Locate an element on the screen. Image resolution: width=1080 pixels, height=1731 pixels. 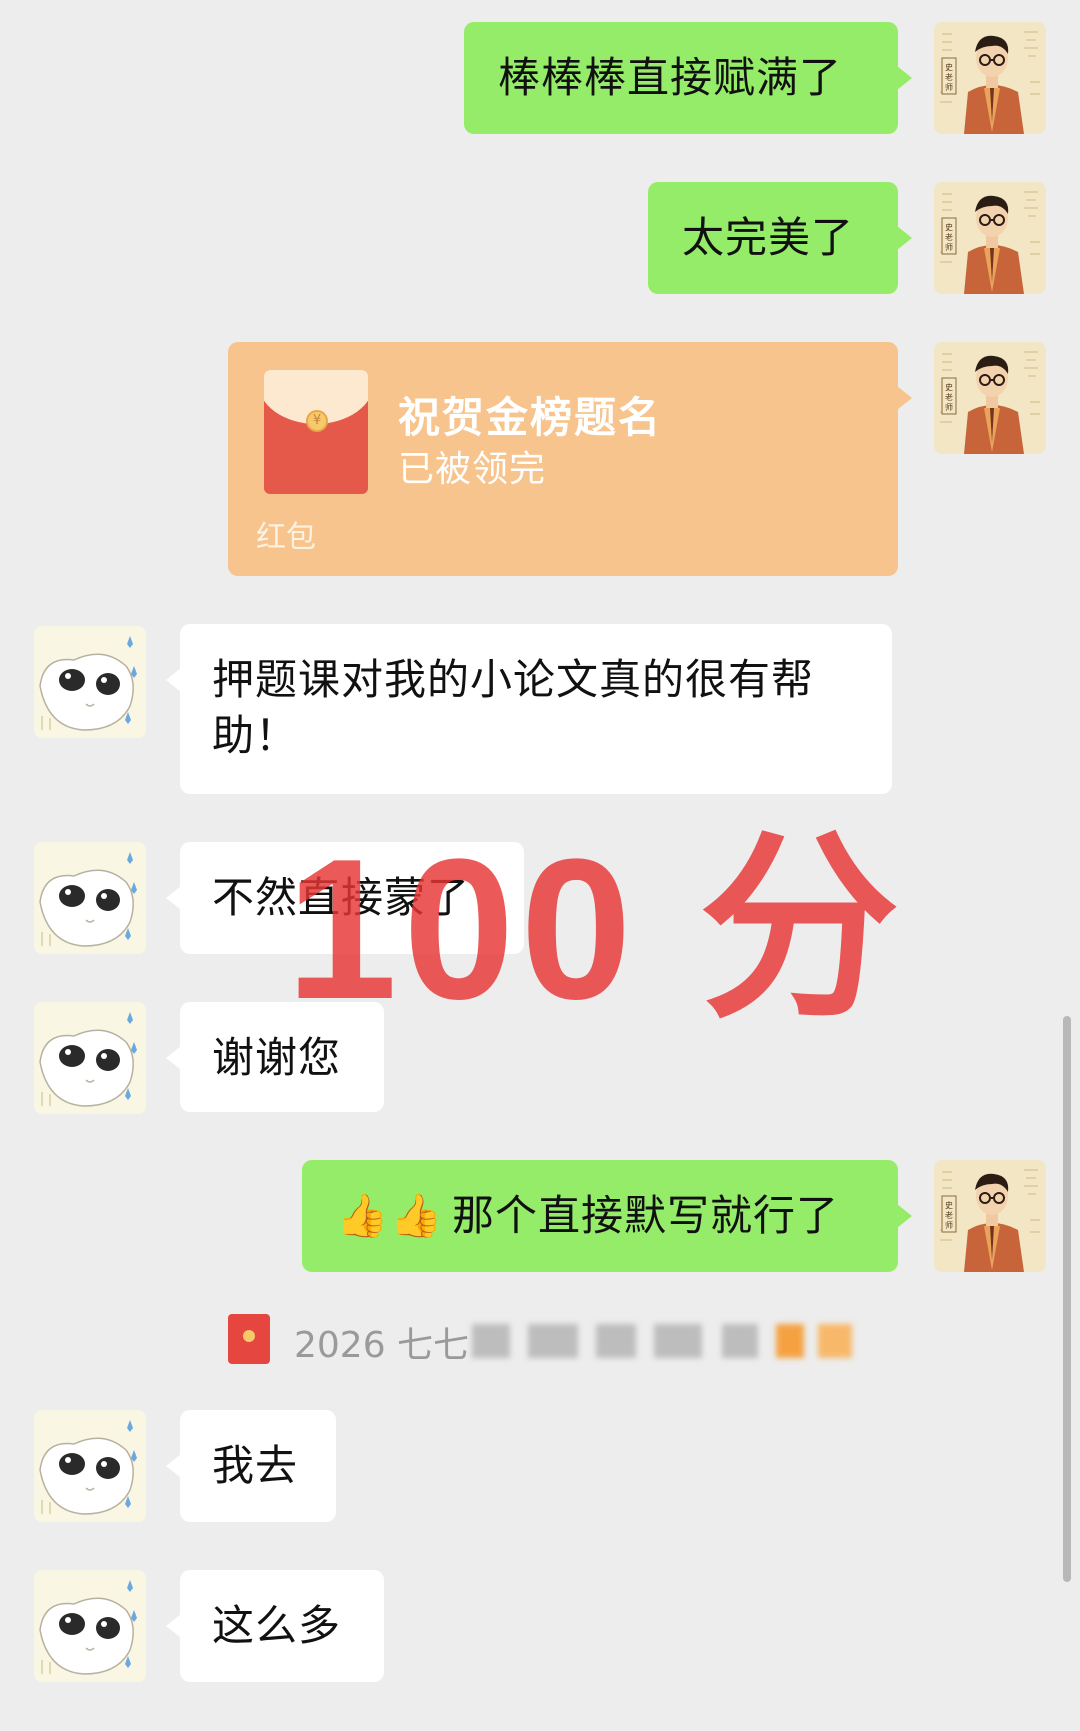
thumbs-up-icon: 👍👍 is located at coordinates (390, 1215).